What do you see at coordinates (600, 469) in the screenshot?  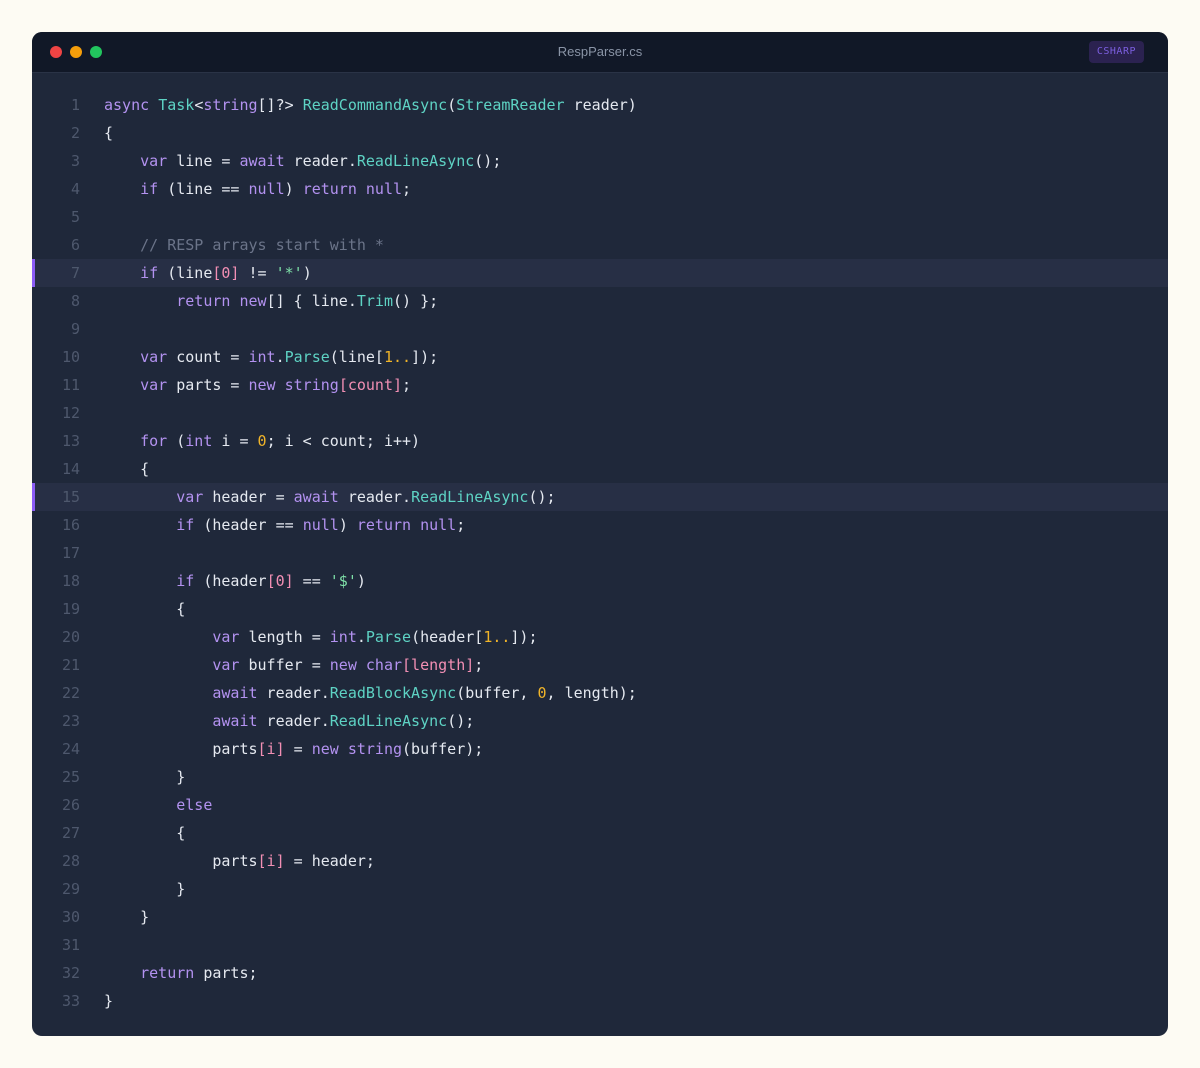 I see `code-line: 14 {` at bounding box center [600, 469].